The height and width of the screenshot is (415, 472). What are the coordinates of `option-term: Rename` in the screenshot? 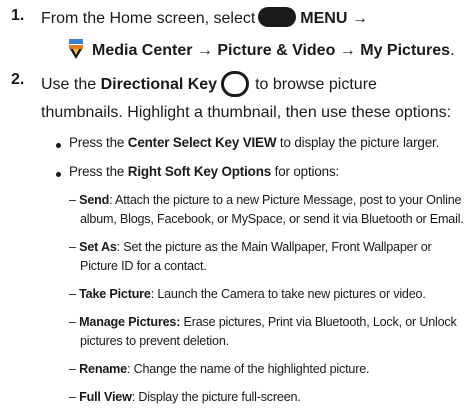 It's located at (103, 369).